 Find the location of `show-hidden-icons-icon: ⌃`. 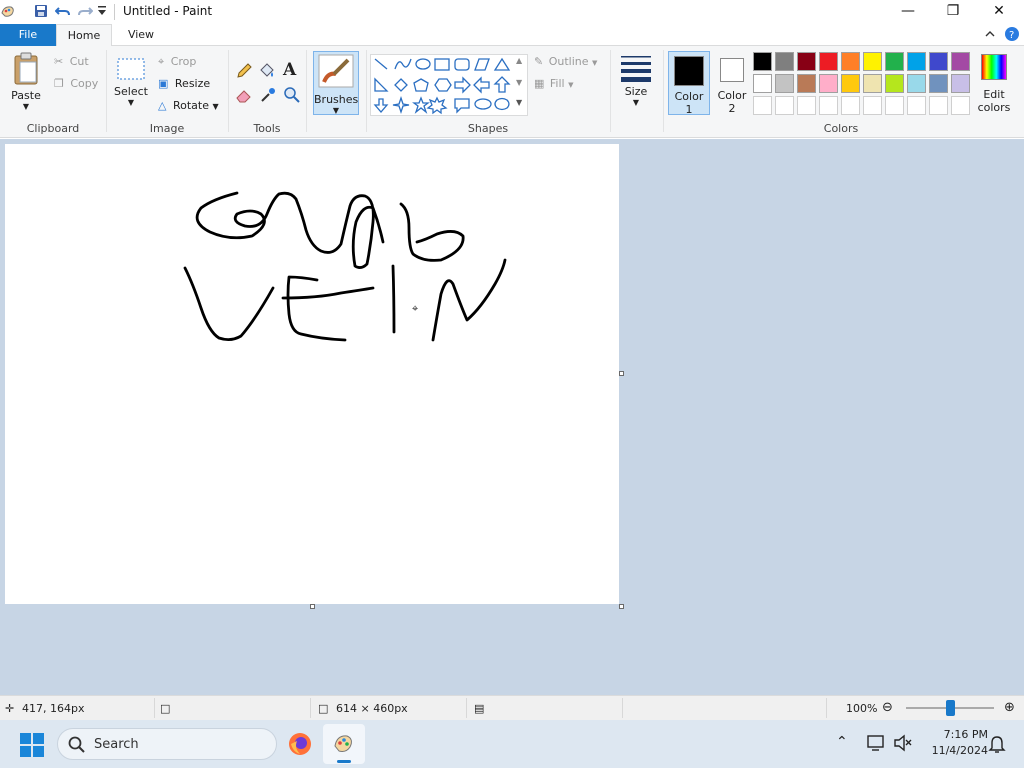

show-hidden-icons-icon: ⌃ is located at coordinates (842, 742).